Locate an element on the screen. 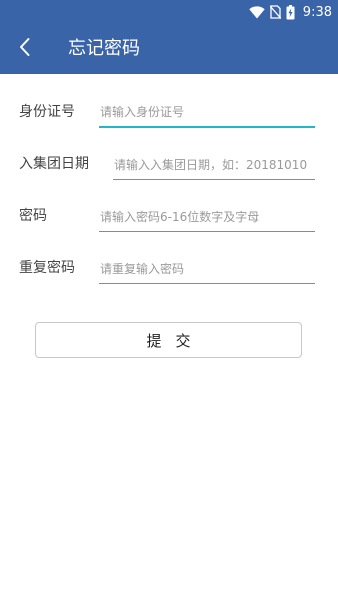  password-input is located at coordinates (207, 217).